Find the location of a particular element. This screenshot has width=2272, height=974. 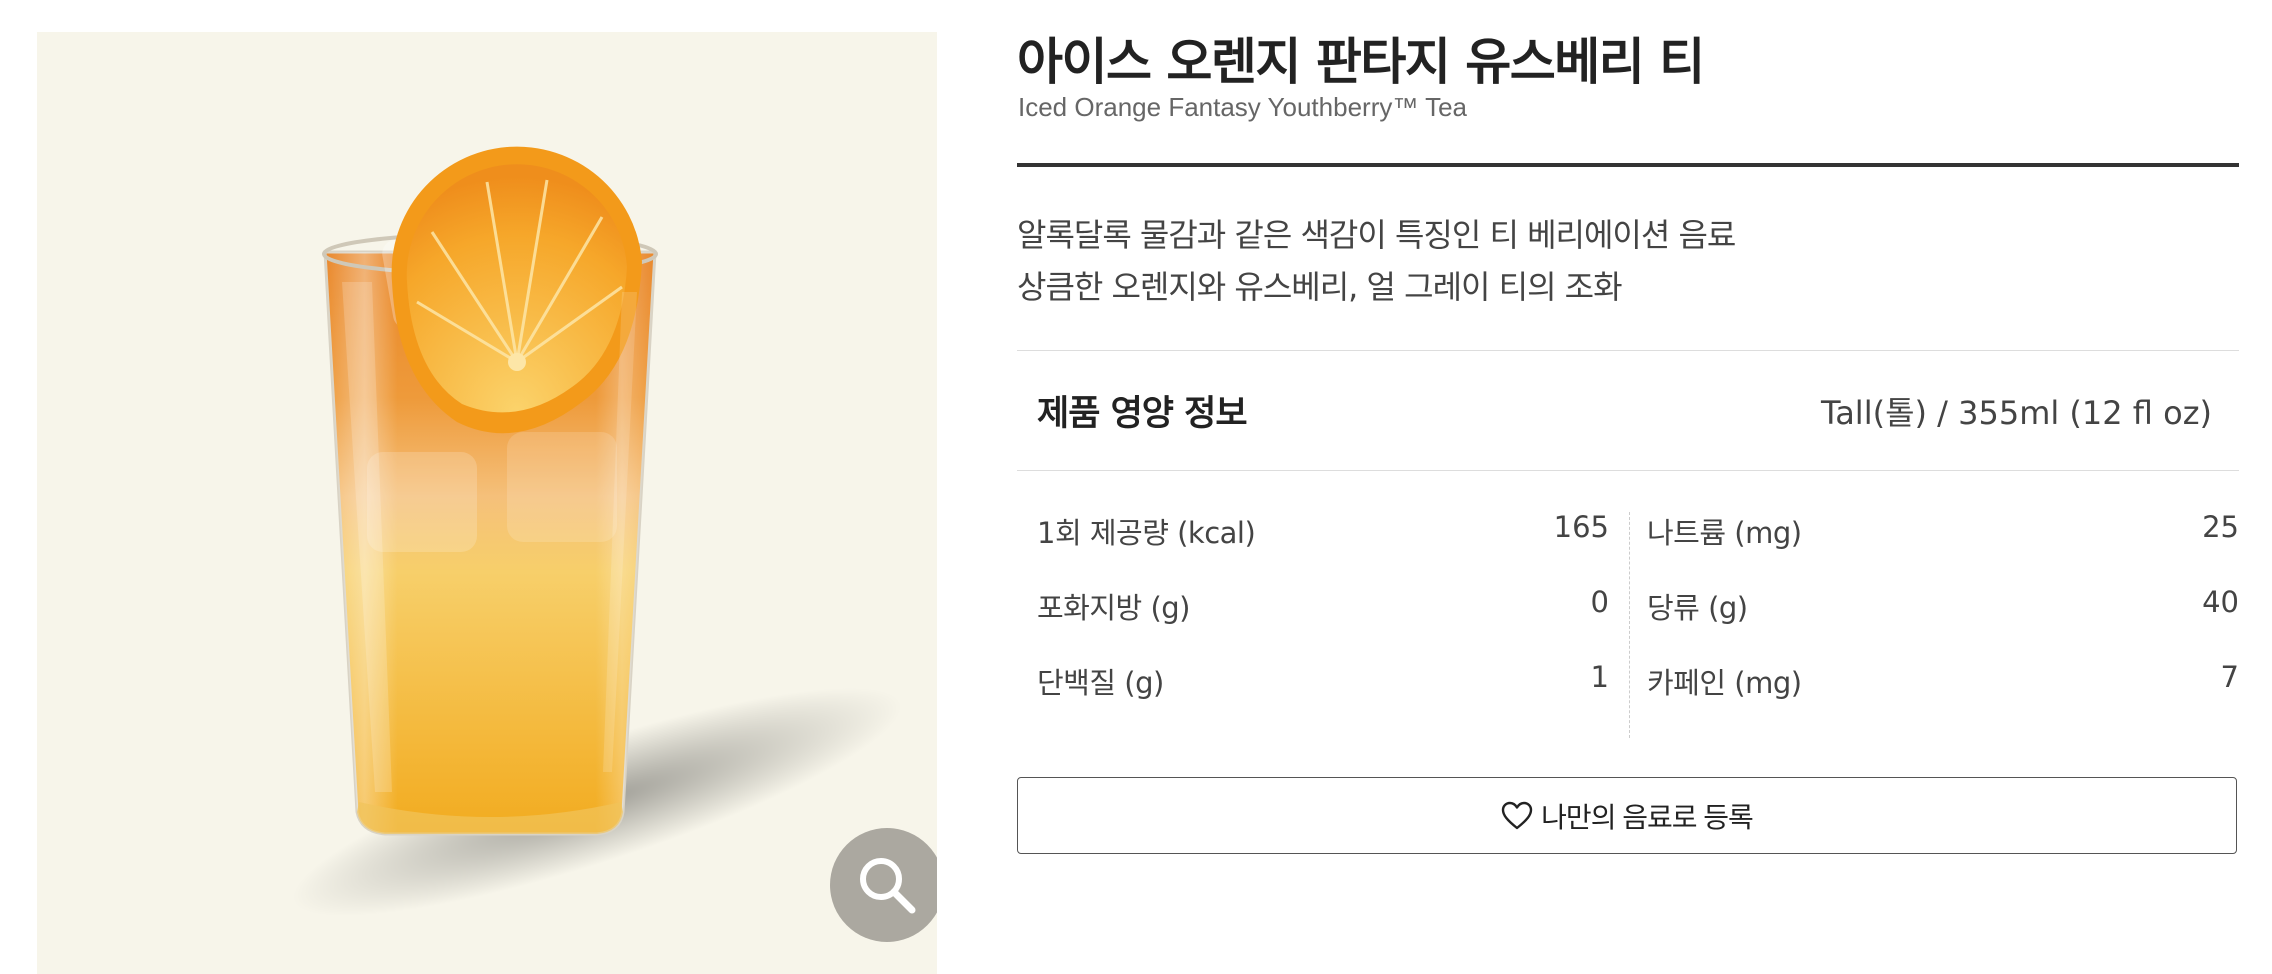

nutrition-header-divider is located at coordinates (1628, 470).